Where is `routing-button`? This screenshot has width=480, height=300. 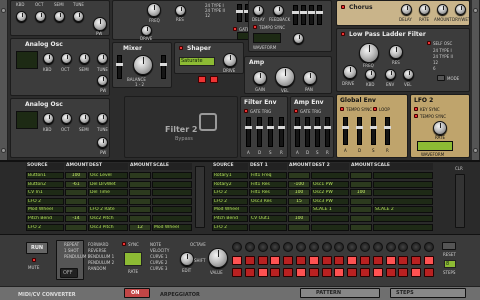 routing-button is located at coordinates (214, 79).